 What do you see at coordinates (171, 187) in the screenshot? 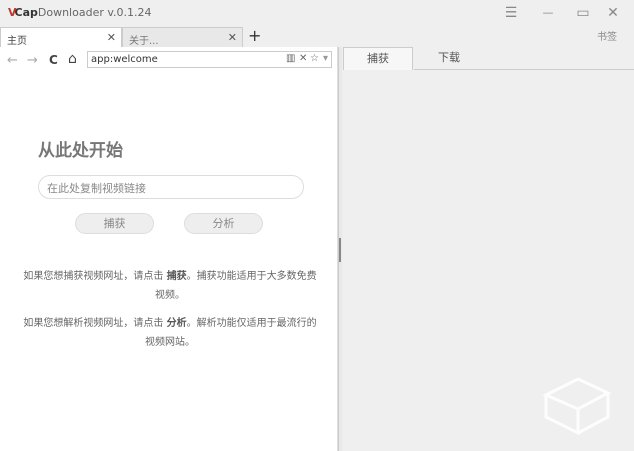
I see `video-url-input: 在此处复制视频链接` at bounding box center [171, 187].